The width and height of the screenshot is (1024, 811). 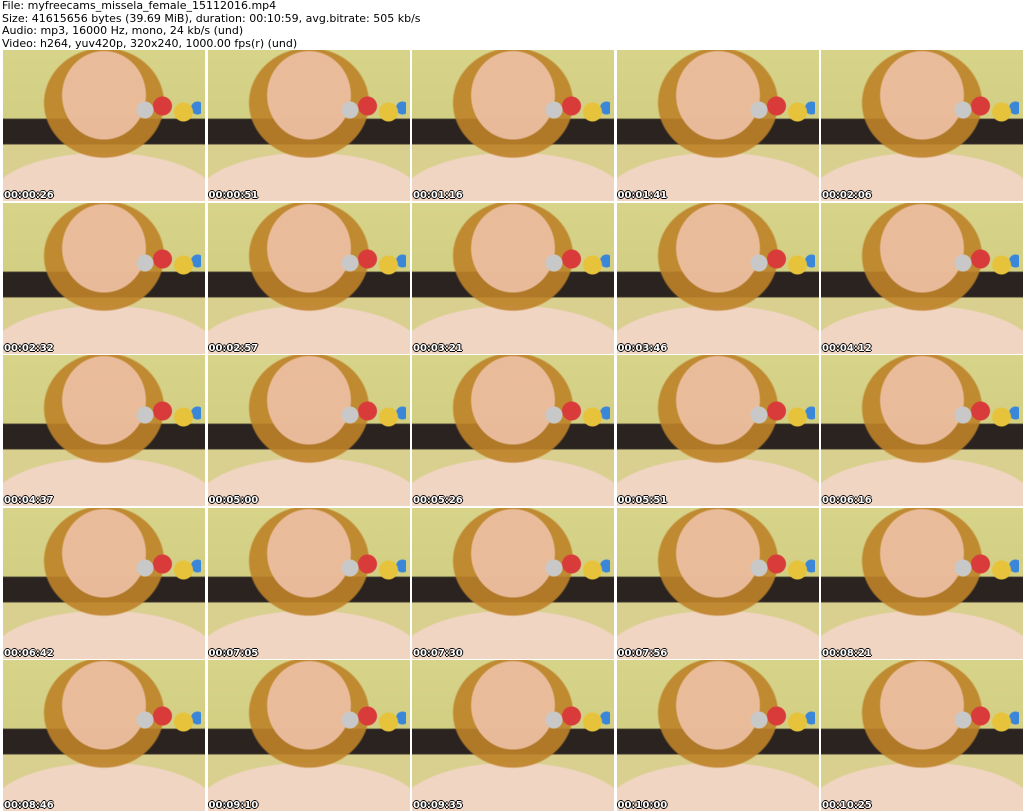 I want to click on thumbnail-timestamp: 00:00:51, so click(x=233, y=195).